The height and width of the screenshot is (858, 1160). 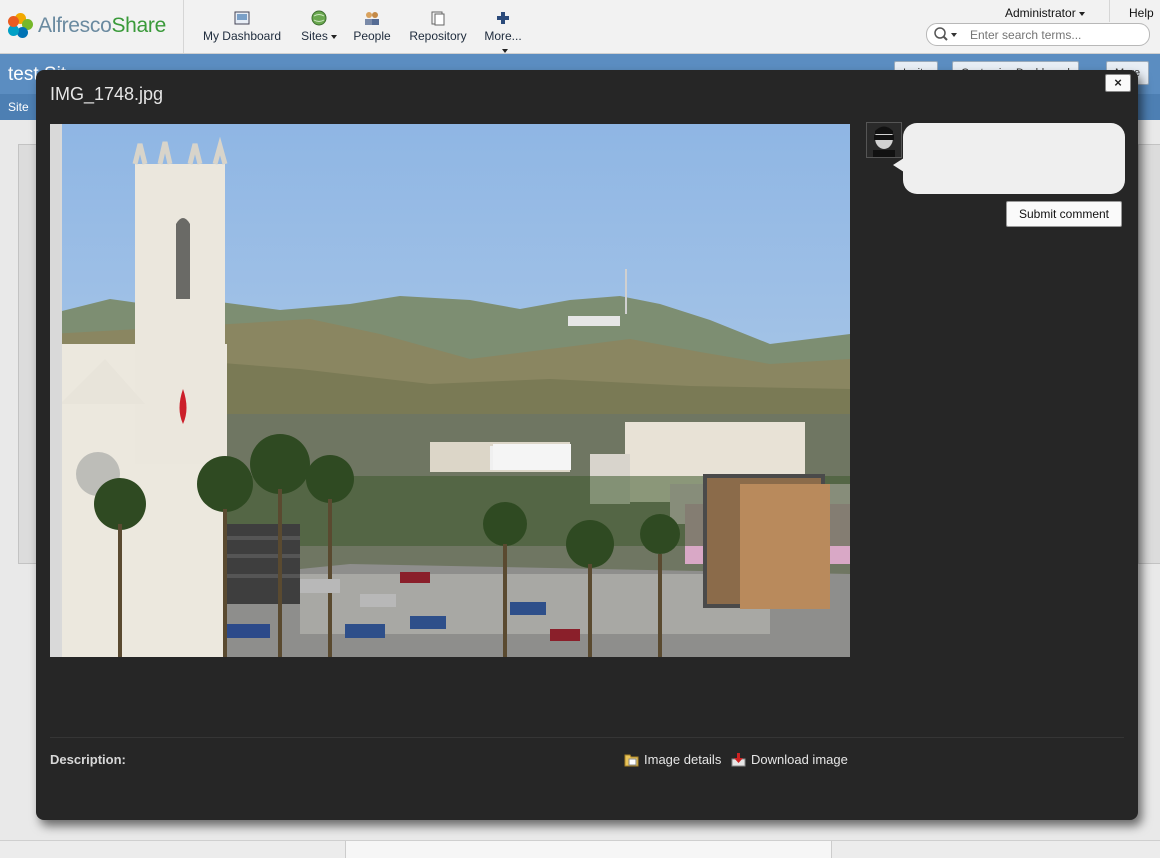 What do you see at coordinates (884, 140) in the screenshot?
I see `avatar` at bounding box center [884, 140].